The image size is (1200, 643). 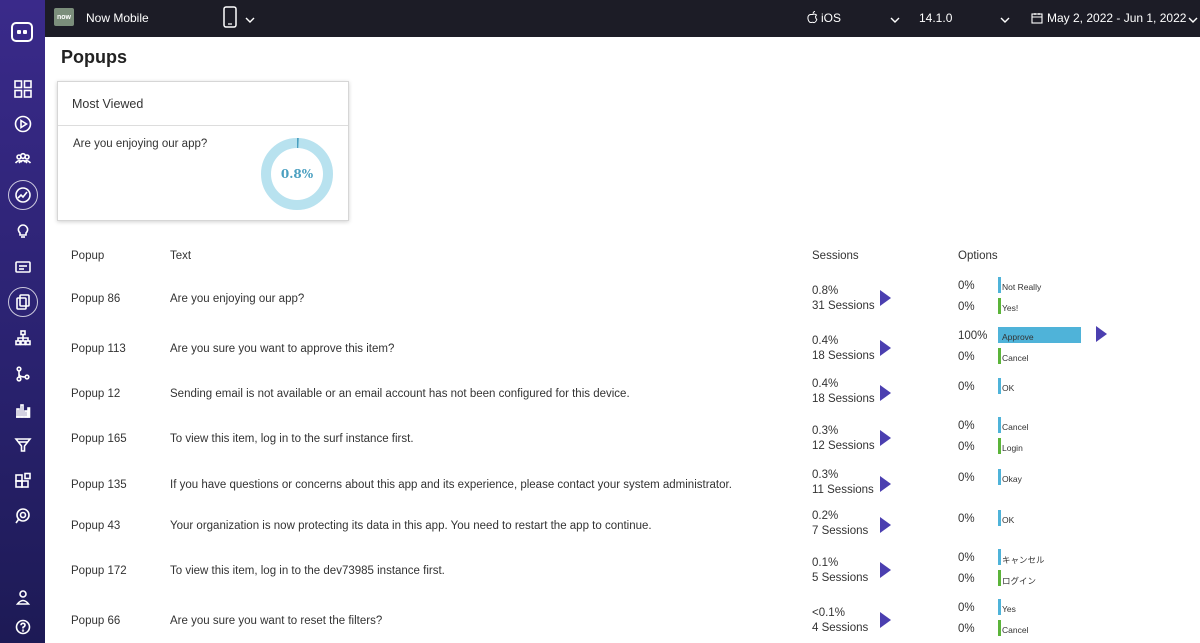 What do you see at coordinates (835, 256) in the screenshot?
I see `header-sessions: Sessions` at bounding box center [835, 256].